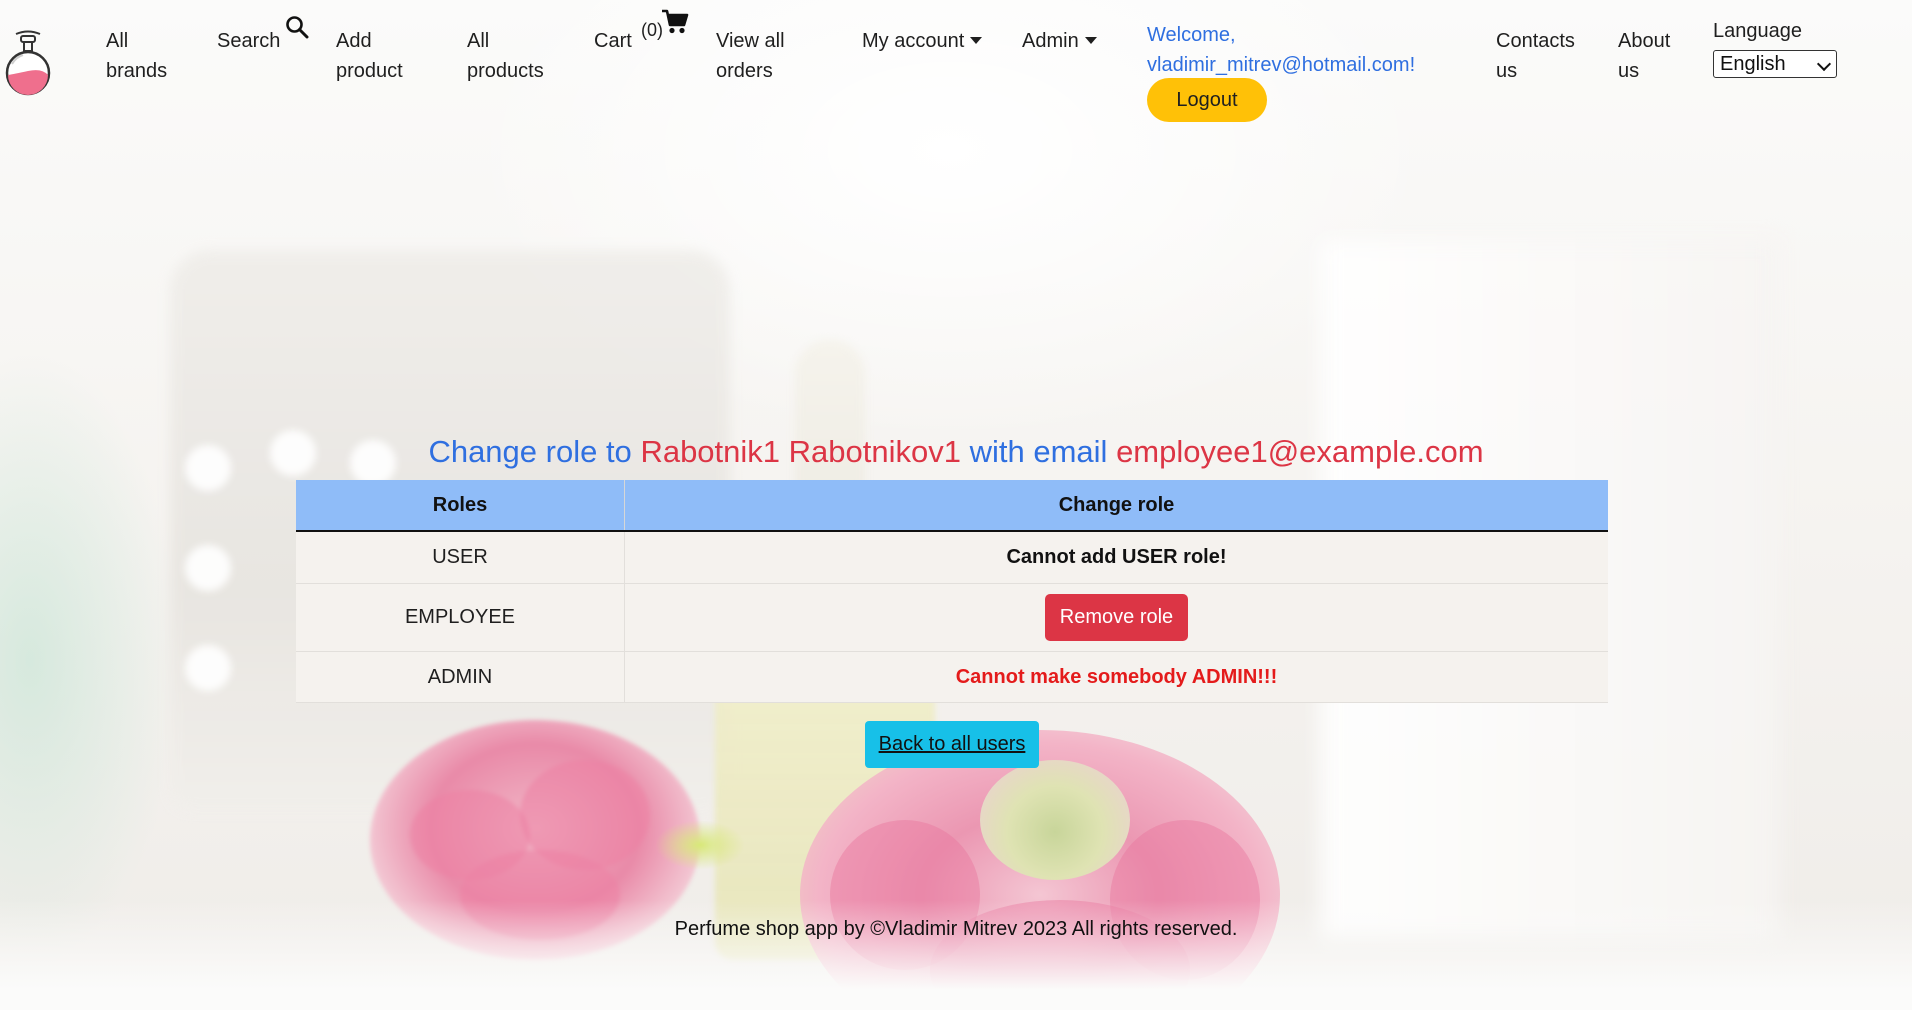  What do you see at coordinates (1753, 64) in the screenshot?
I see `language-selected-value: English` at bounding box center [1753, 64].